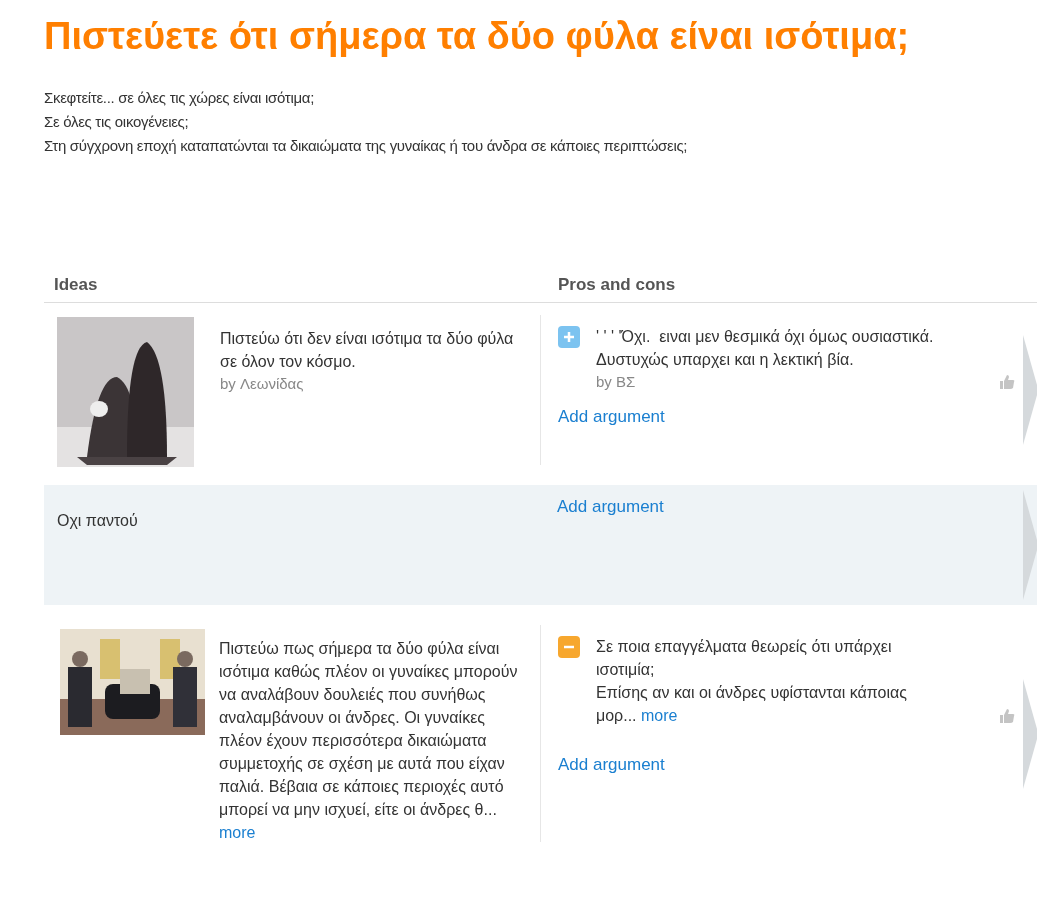 The image size is (1037, 910). What do you see at coordinates (765, 348) in the screenshot?
I see `argument-text: ' ' ' 'Όχι. ειναι μεν θεσμικά όχι όμως ουσιαστικά. Δυστυχώς υπαρχει και η λεκτική βία.` at bounding box center [765, 348].